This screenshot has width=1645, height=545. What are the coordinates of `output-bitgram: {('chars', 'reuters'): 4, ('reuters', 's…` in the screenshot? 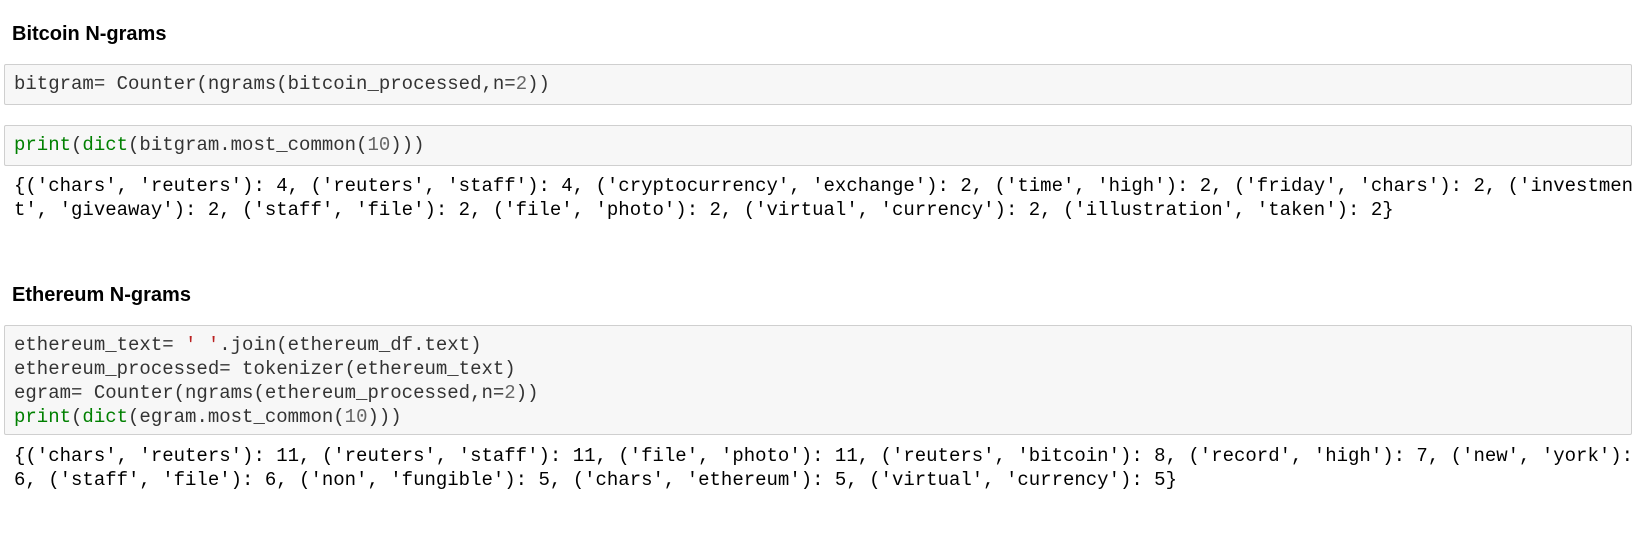 It's located at (824, 198).